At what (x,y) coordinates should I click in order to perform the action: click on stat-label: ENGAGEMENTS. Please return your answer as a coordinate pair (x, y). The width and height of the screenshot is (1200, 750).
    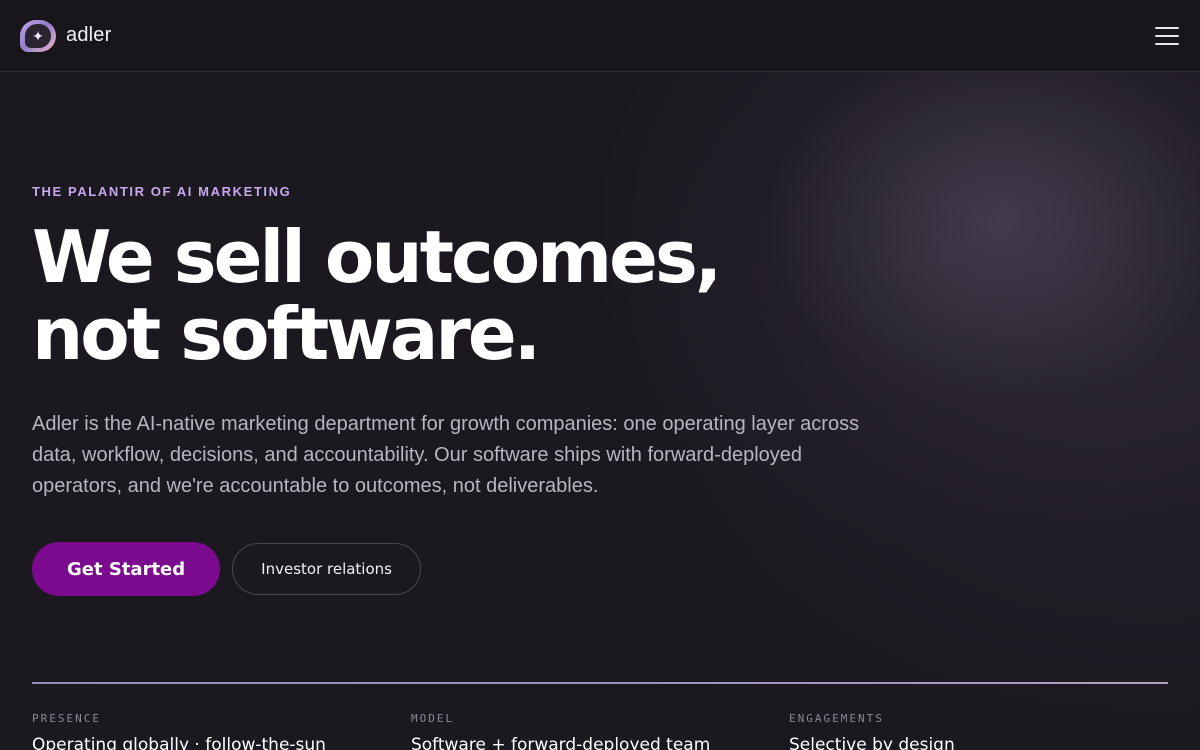
    Looking at the image, I should click on (836, 718).